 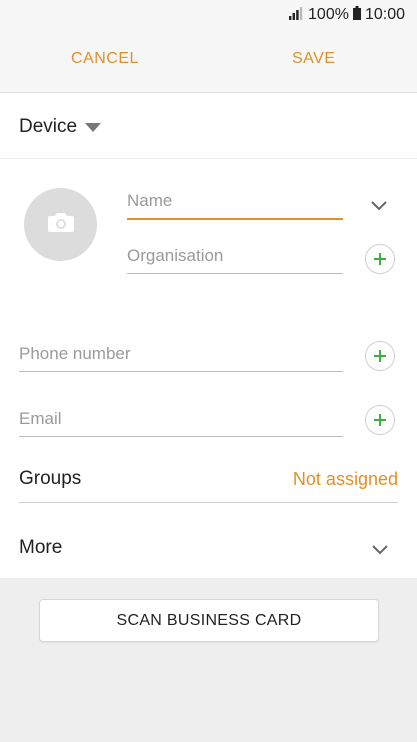 I want to click on action-bar: CANCEL SAVE, so click(x=208, y=61).